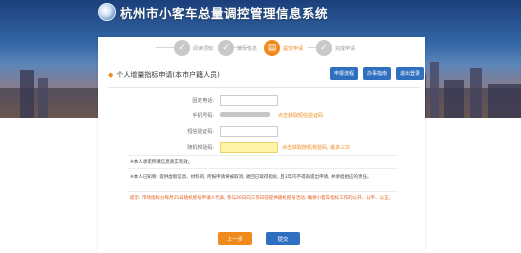  What do you see at coordinates (266, 74) in the screenshot?
I see `form-header: ◆ 个人增量指标申请(本市户籍人员) 申报流程 办事指南 退出登录` at bounding box center [266, 74].